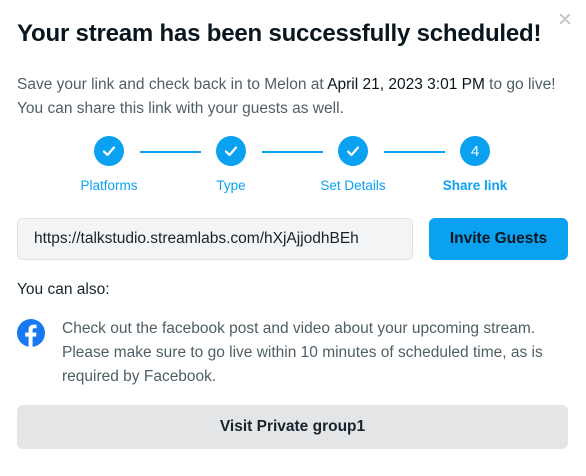 The height and width of the screenshot is (476, 586). I want to click on also-label: You can also:, so click(63, 289).